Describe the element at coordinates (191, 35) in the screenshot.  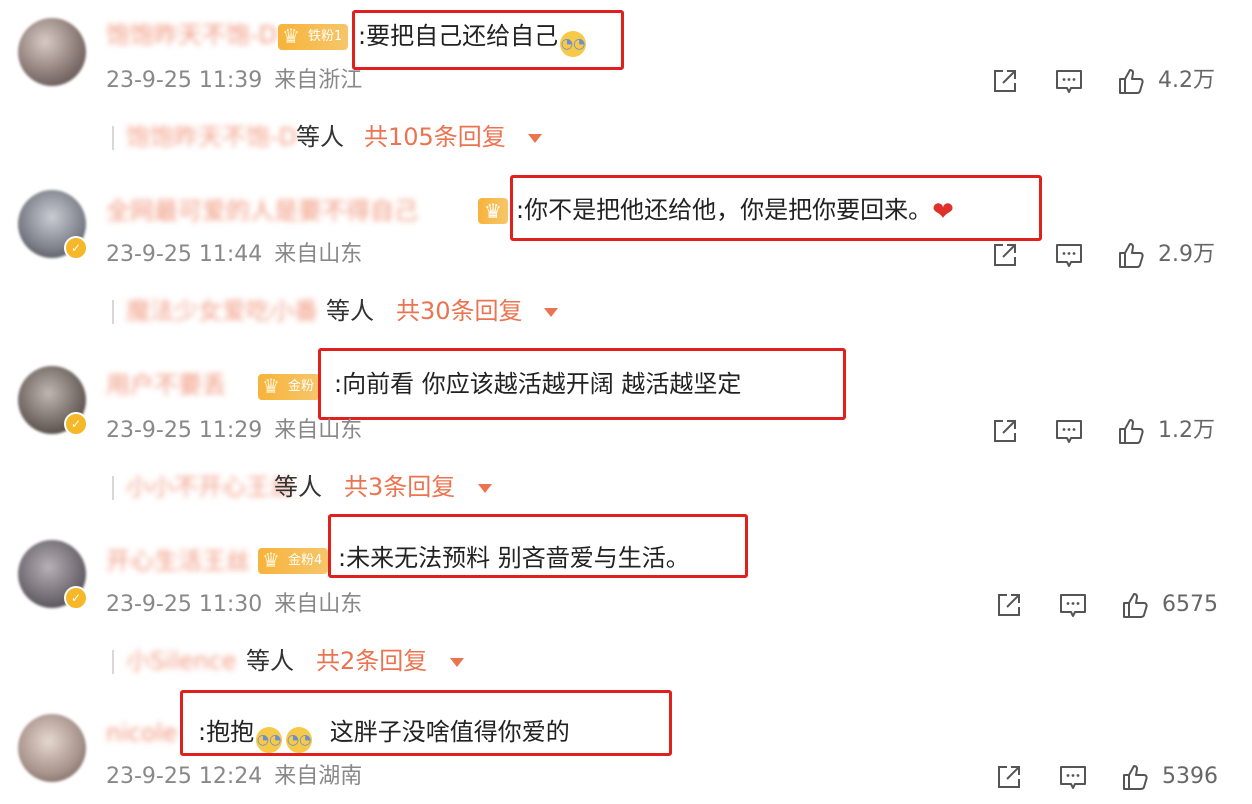
I see `username: 饱饱昨天不饱-D` at that location.